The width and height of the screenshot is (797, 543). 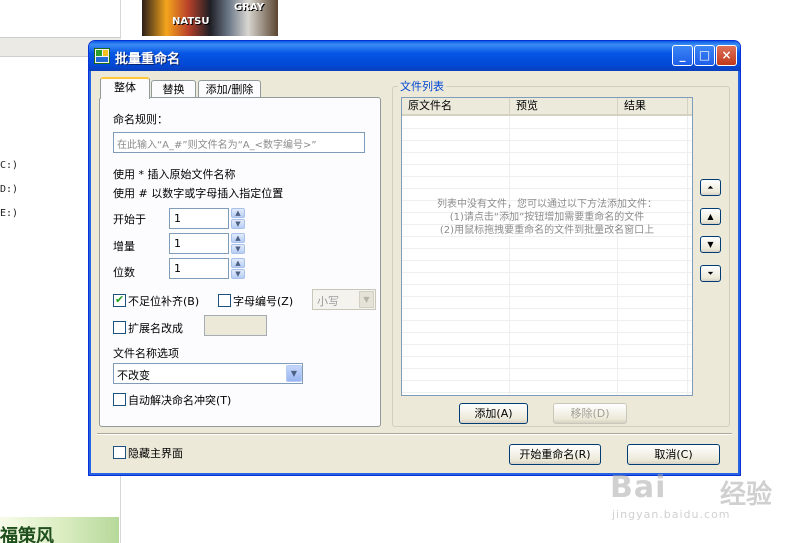 I want to click on rule-label: 命名规则：, so click(x=140, y=119).